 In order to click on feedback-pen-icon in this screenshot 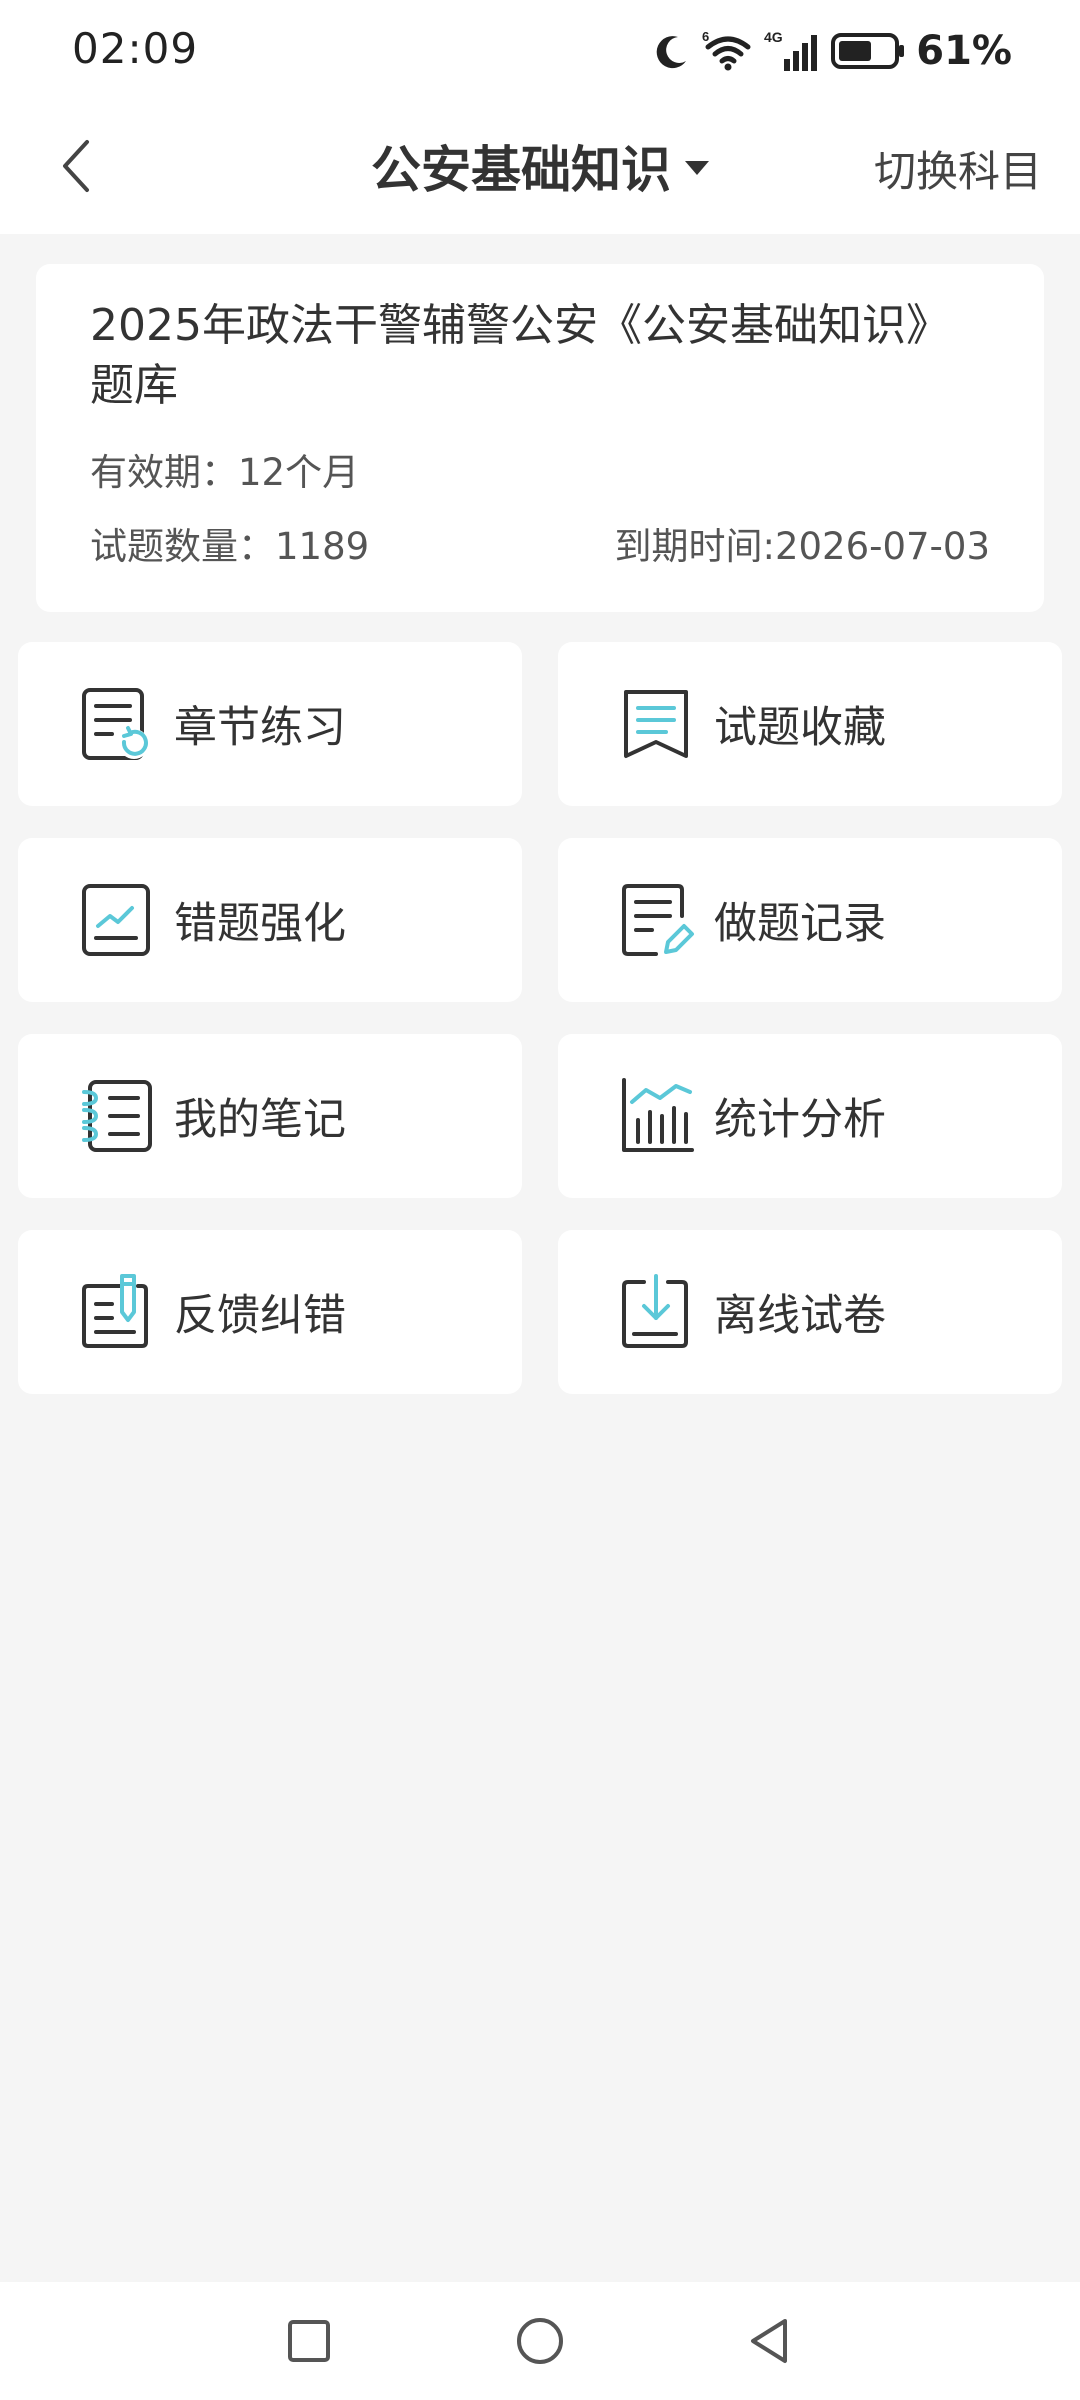, I will do `click(116, 1312)`.